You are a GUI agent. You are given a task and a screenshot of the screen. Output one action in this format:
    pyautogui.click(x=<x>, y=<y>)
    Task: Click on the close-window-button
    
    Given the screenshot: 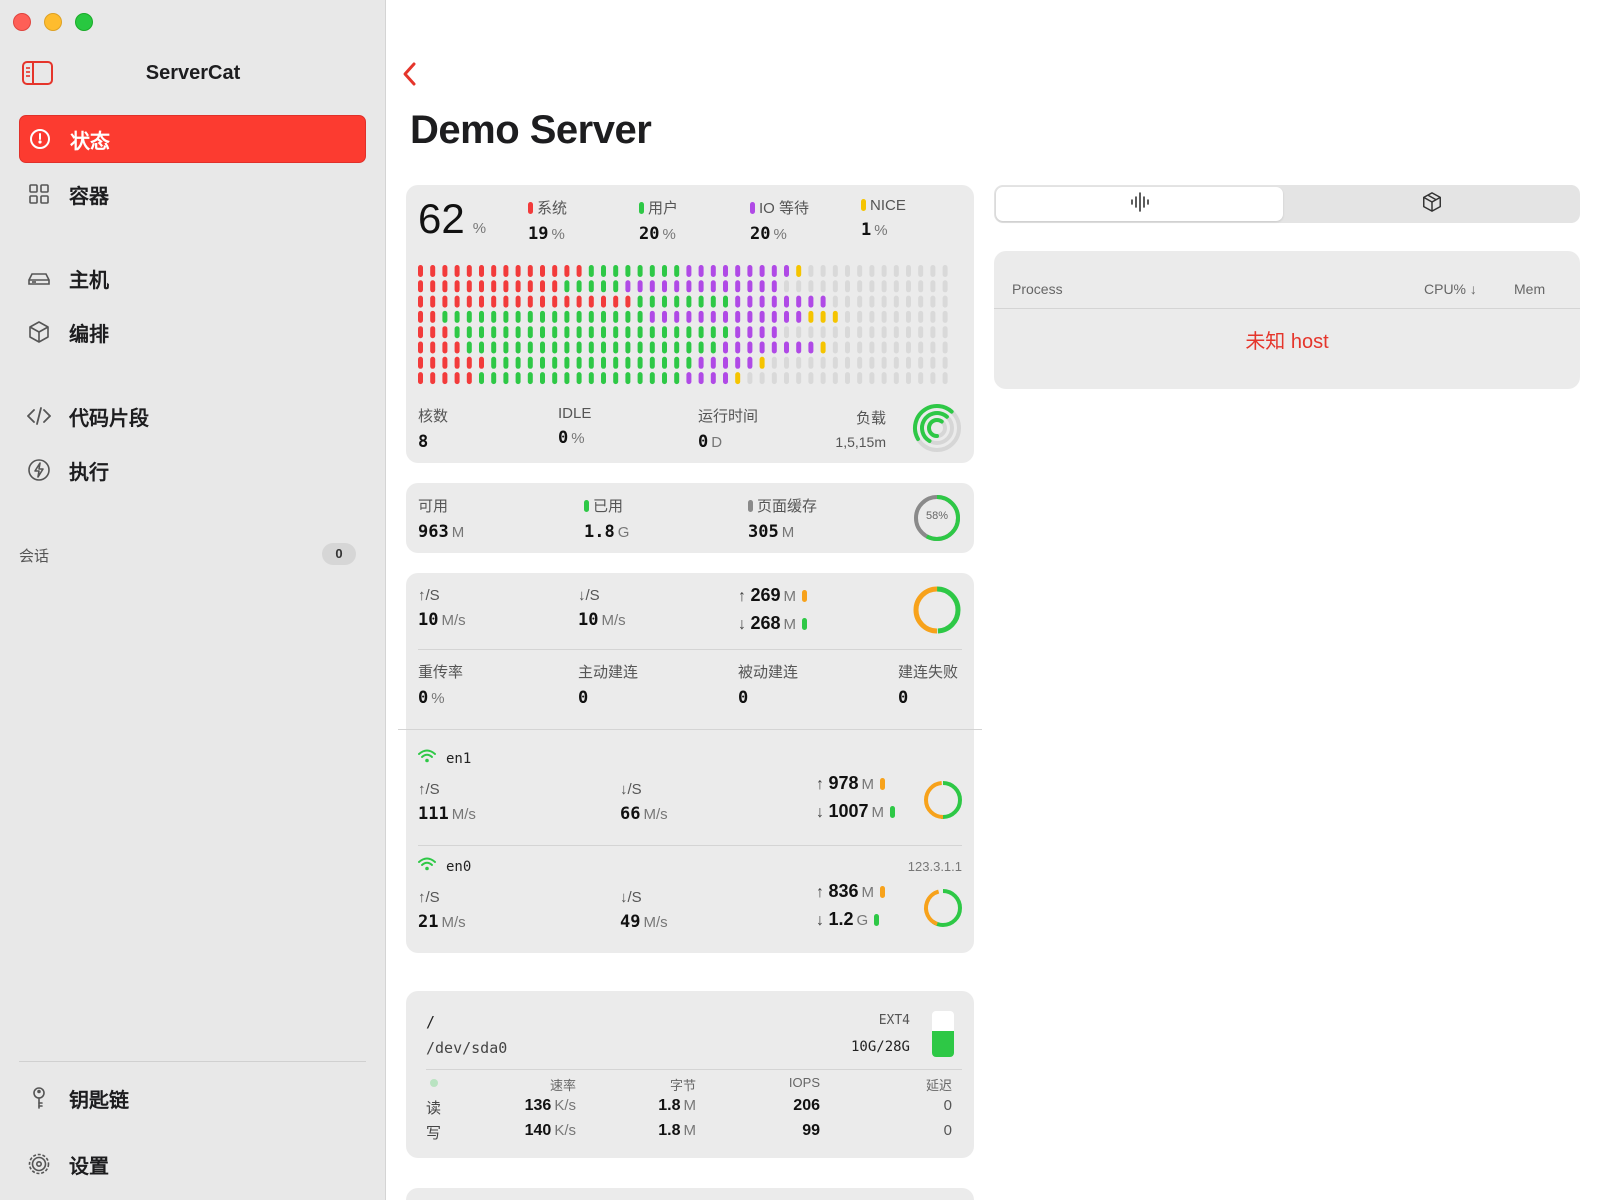 What is the action you would take?
    pyautogui.click(x=22, y=22)
    